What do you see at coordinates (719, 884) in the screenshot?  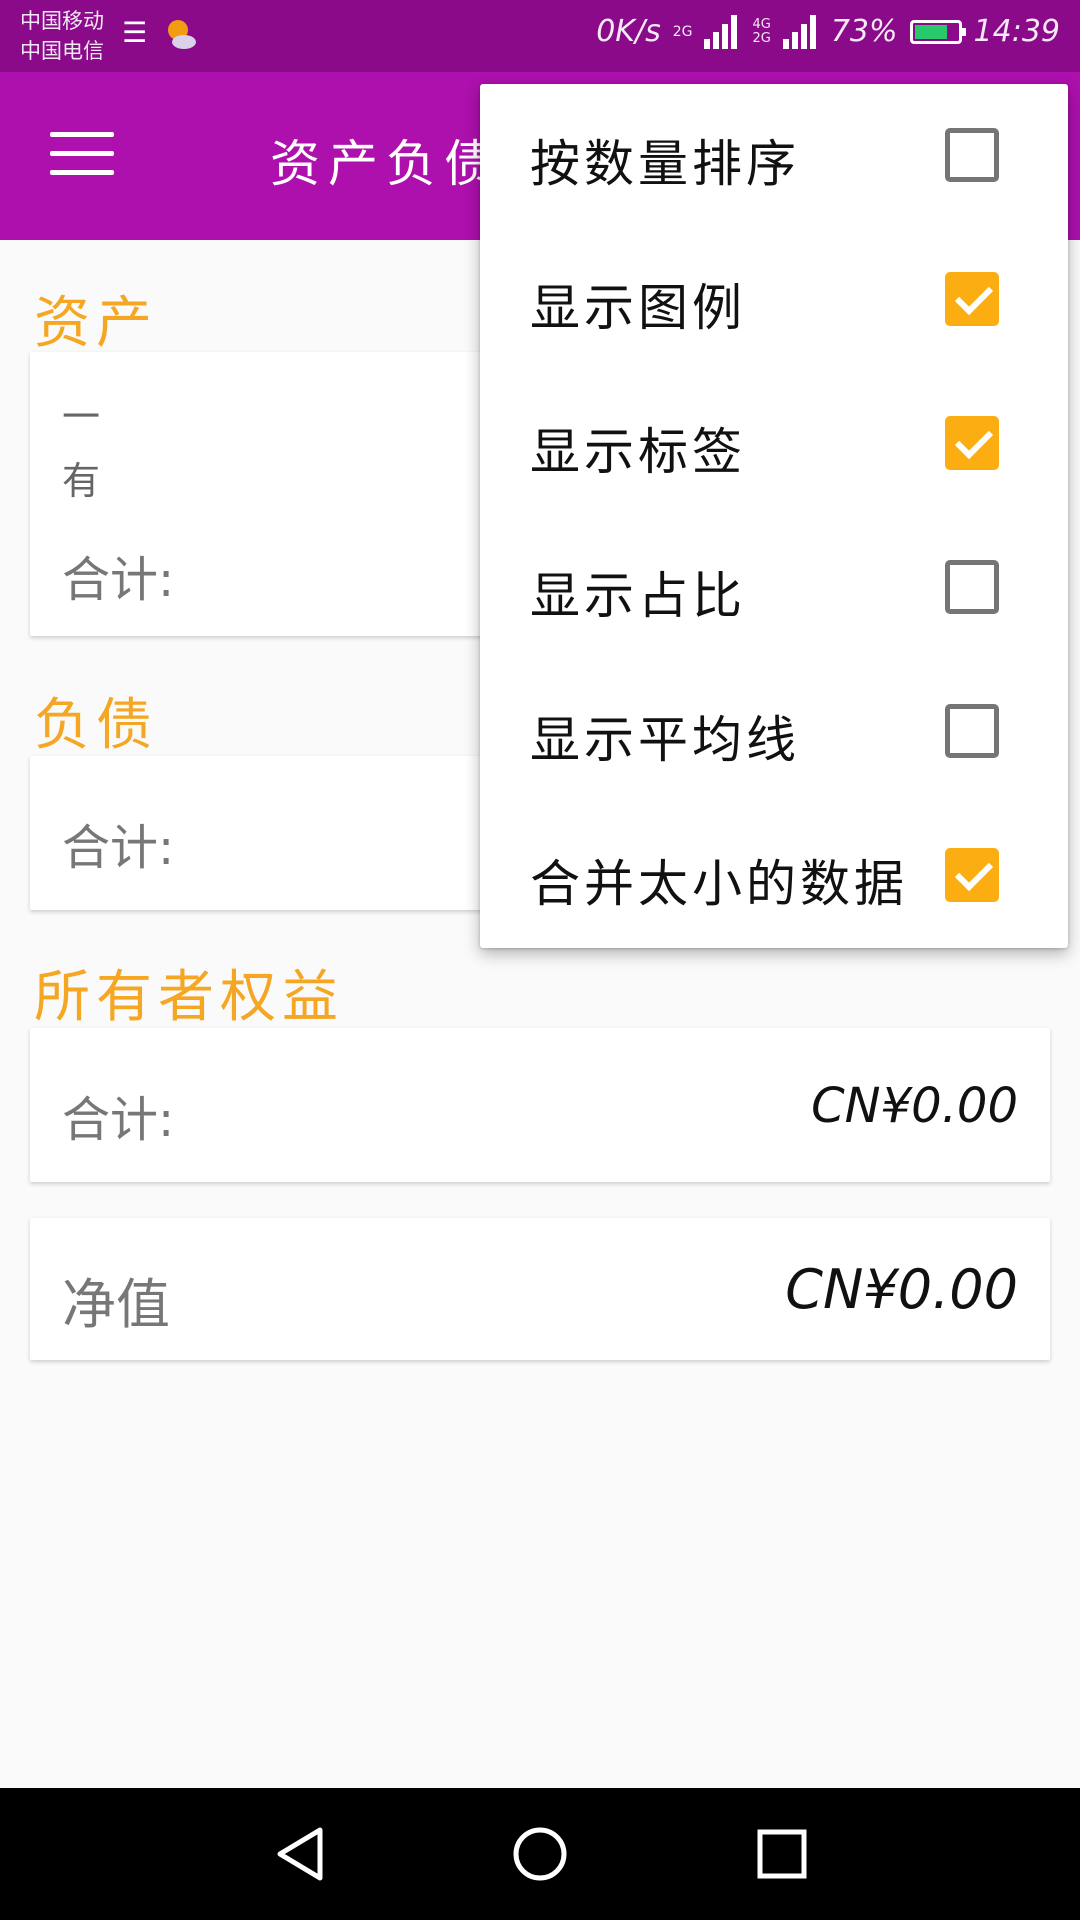 I see `menu-item-label: 合并太小的数据` at bounding box center [719, 884].